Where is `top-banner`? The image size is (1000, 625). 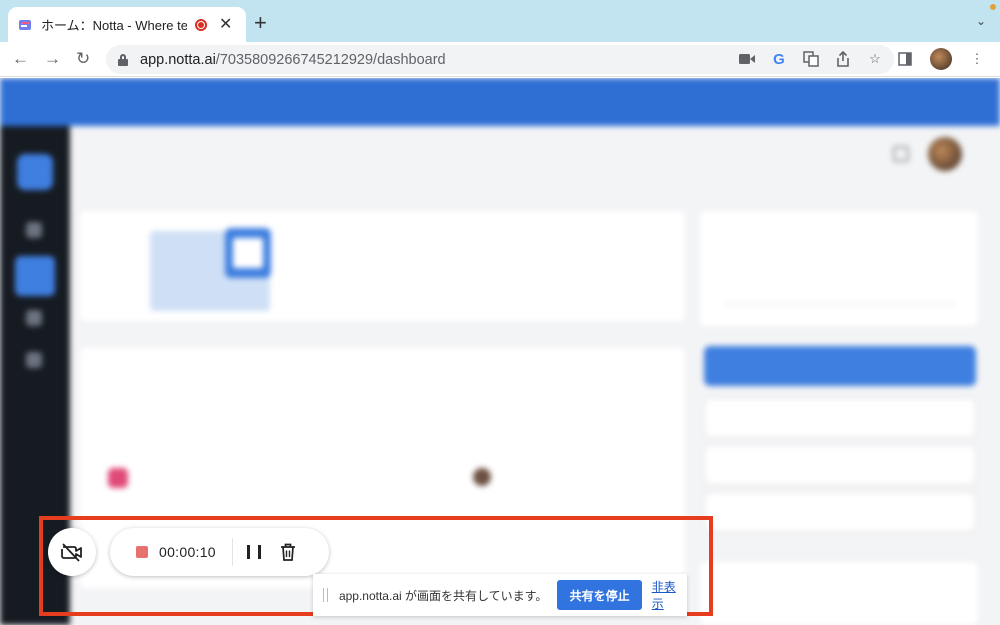 top-banner is located at coordinates (500, 102).